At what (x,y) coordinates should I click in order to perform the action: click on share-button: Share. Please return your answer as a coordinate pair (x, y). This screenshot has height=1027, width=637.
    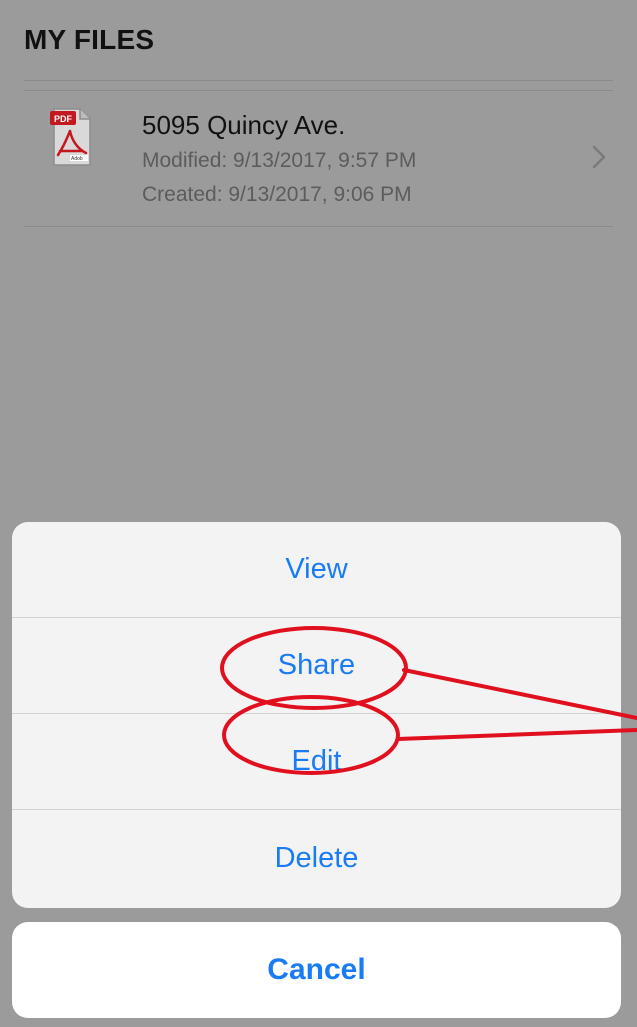
    Looking at the image, I should click on (316, 666).